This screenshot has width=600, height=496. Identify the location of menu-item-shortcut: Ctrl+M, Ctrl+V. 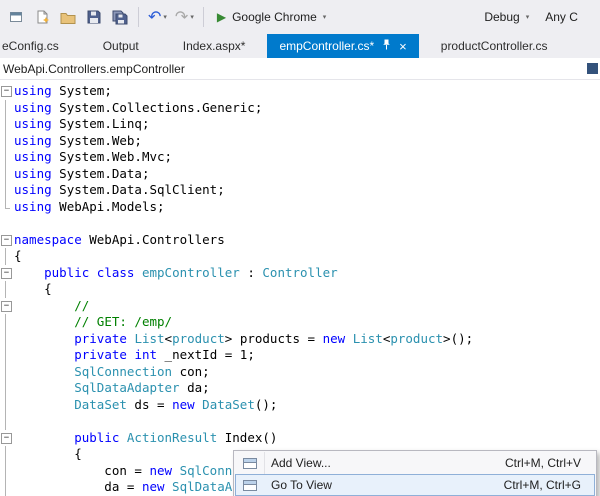
(542, 463).